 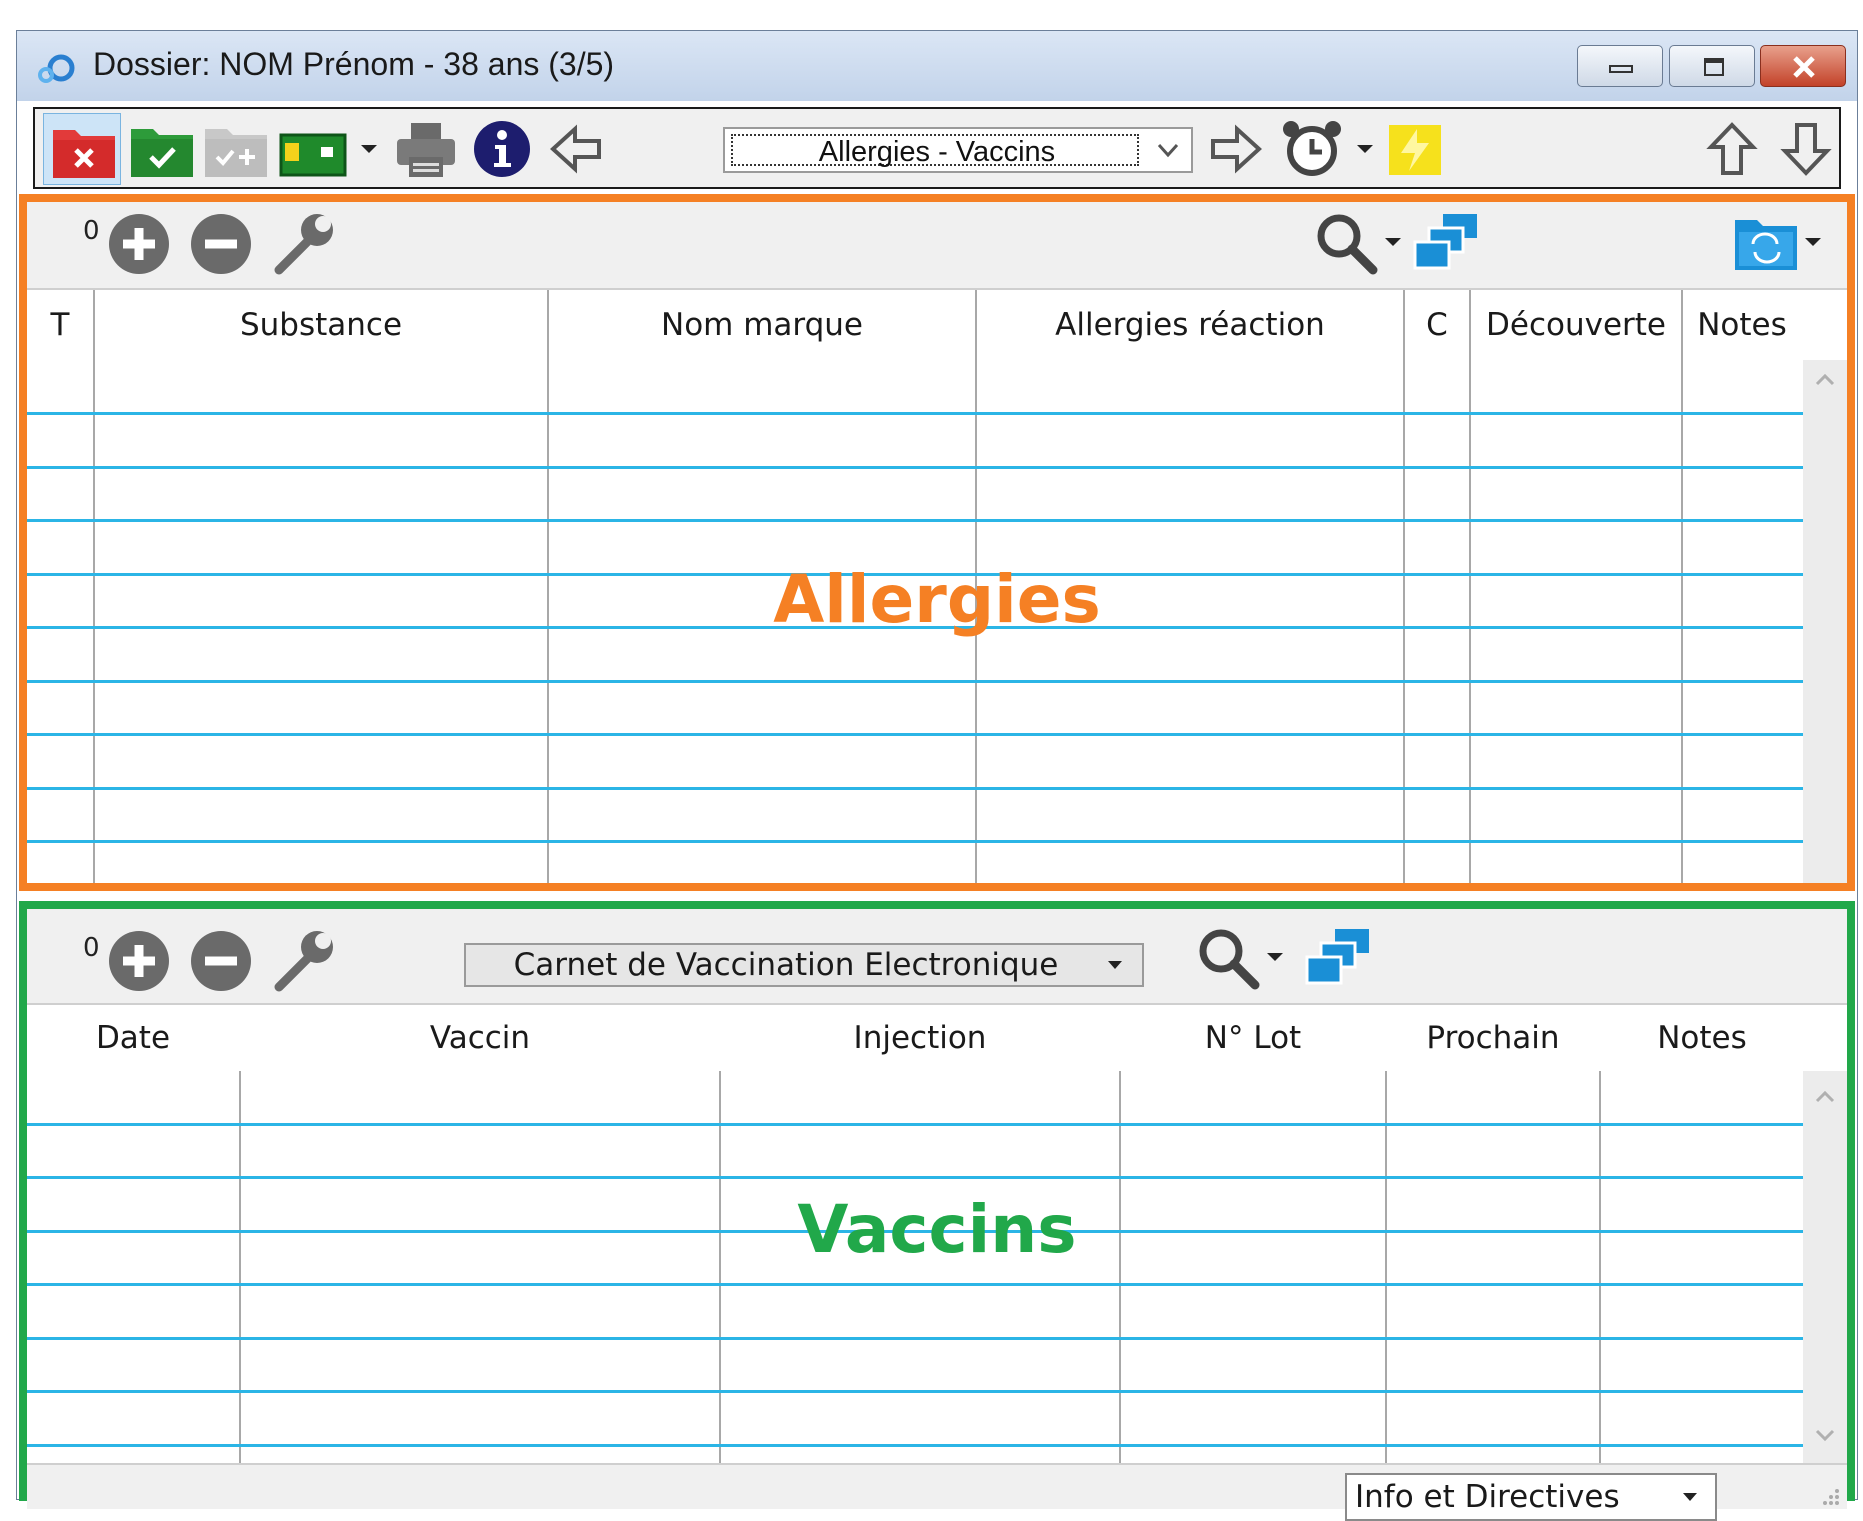 I want to click on lightning-note-icon, so click(x=1416, y=149).